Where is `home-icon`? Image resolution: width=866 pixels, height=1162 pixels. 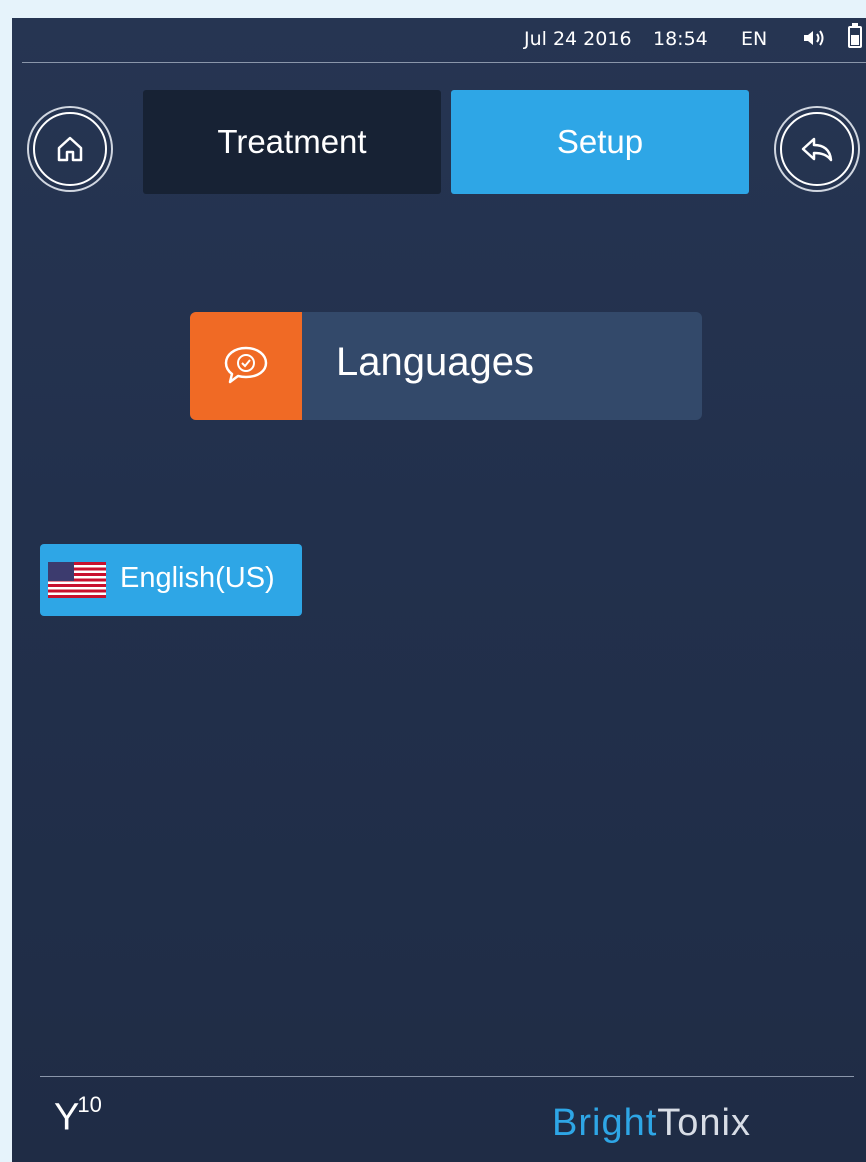 home-icon is located at coordinates (70, 149).